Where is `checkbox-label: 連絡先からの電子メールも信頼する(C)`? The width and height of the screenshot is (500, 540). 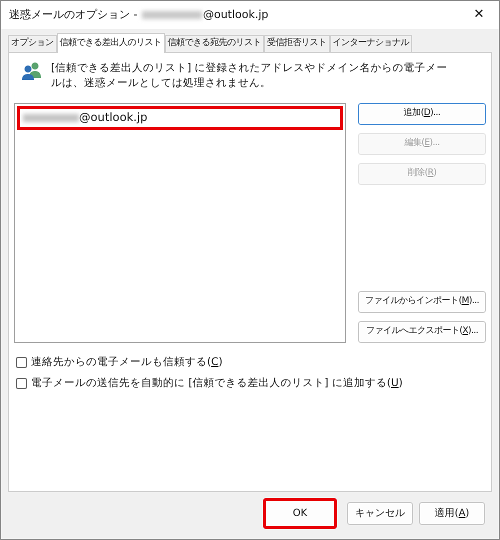 checkbox-label: 連絡先からの電子メールも信頼する(C) is located at coordinates (127, 363).